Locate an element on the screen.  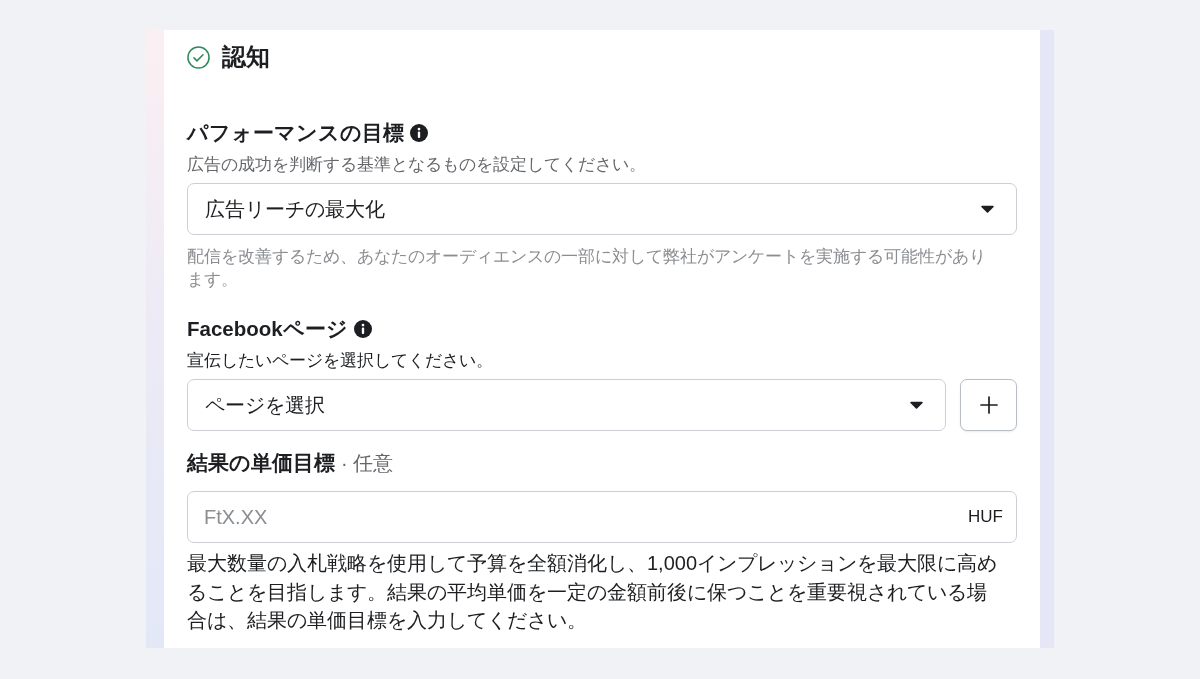
help-text: 配信を改善するため、あなたのオーディエンスの一部に対して弊社がアンケートを実施する可能性があります。 is located at coordinates (587, 268).